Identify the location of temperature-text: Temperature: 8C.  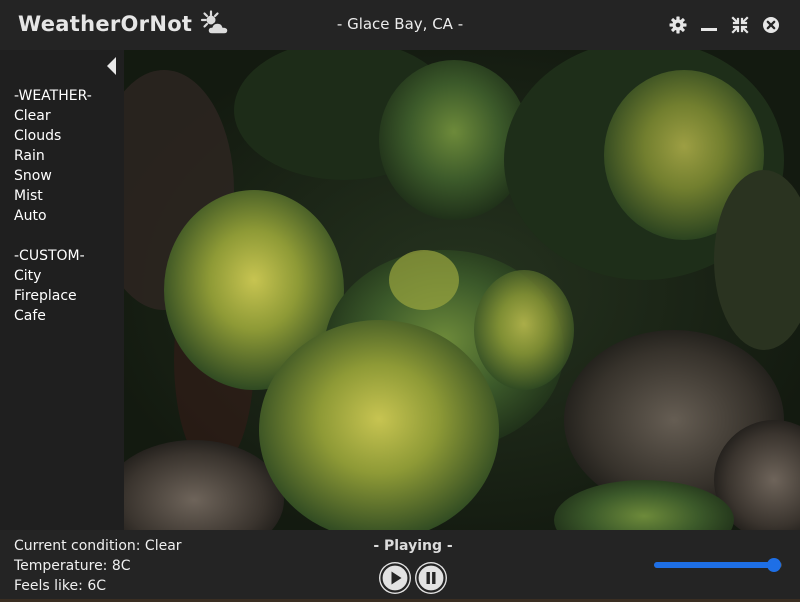
(72, 566).